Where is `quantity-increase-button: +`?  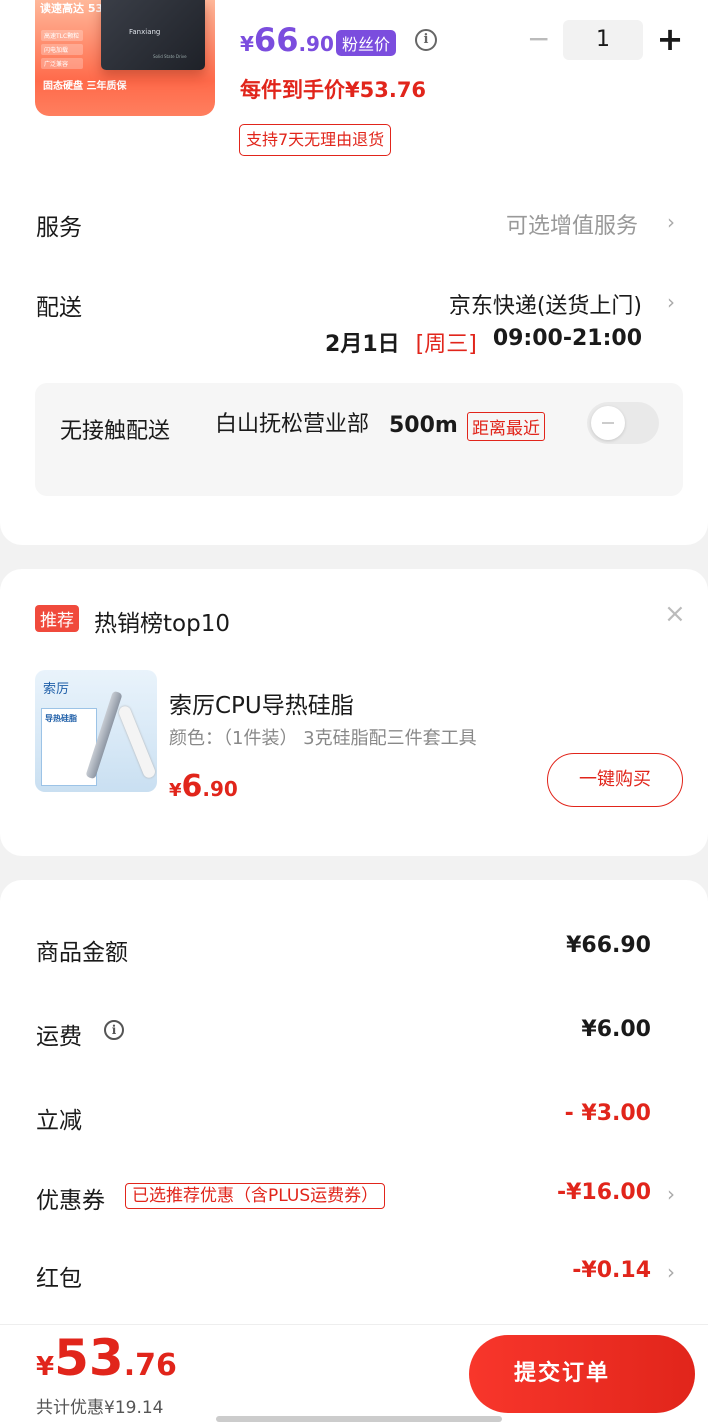 quantity-increase-button: + is located at coordinates (670, 39).